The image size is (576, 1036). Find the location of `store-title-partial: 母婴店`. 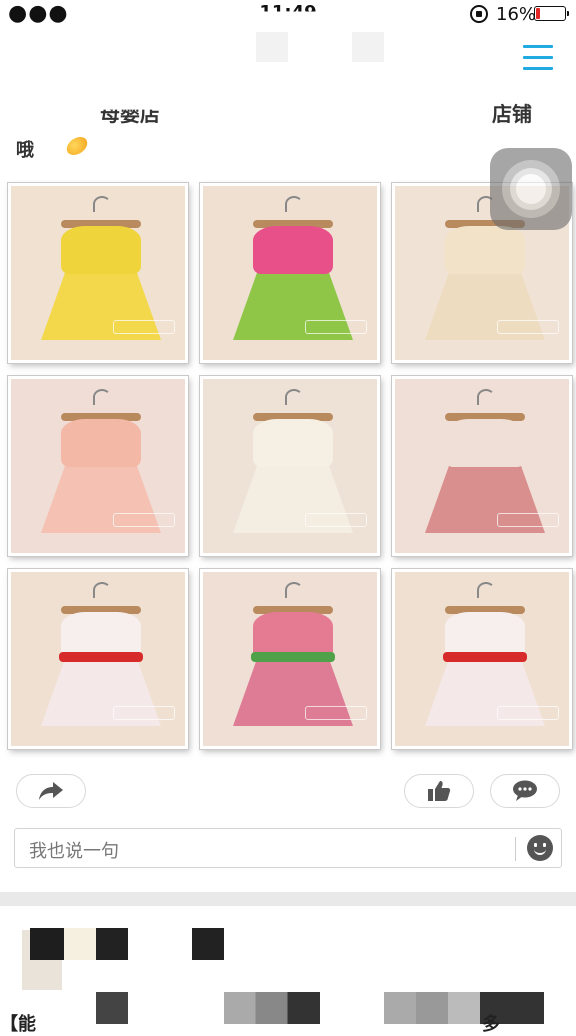

store-title-partial: 母婴店 is located at coordinates (130, 114).